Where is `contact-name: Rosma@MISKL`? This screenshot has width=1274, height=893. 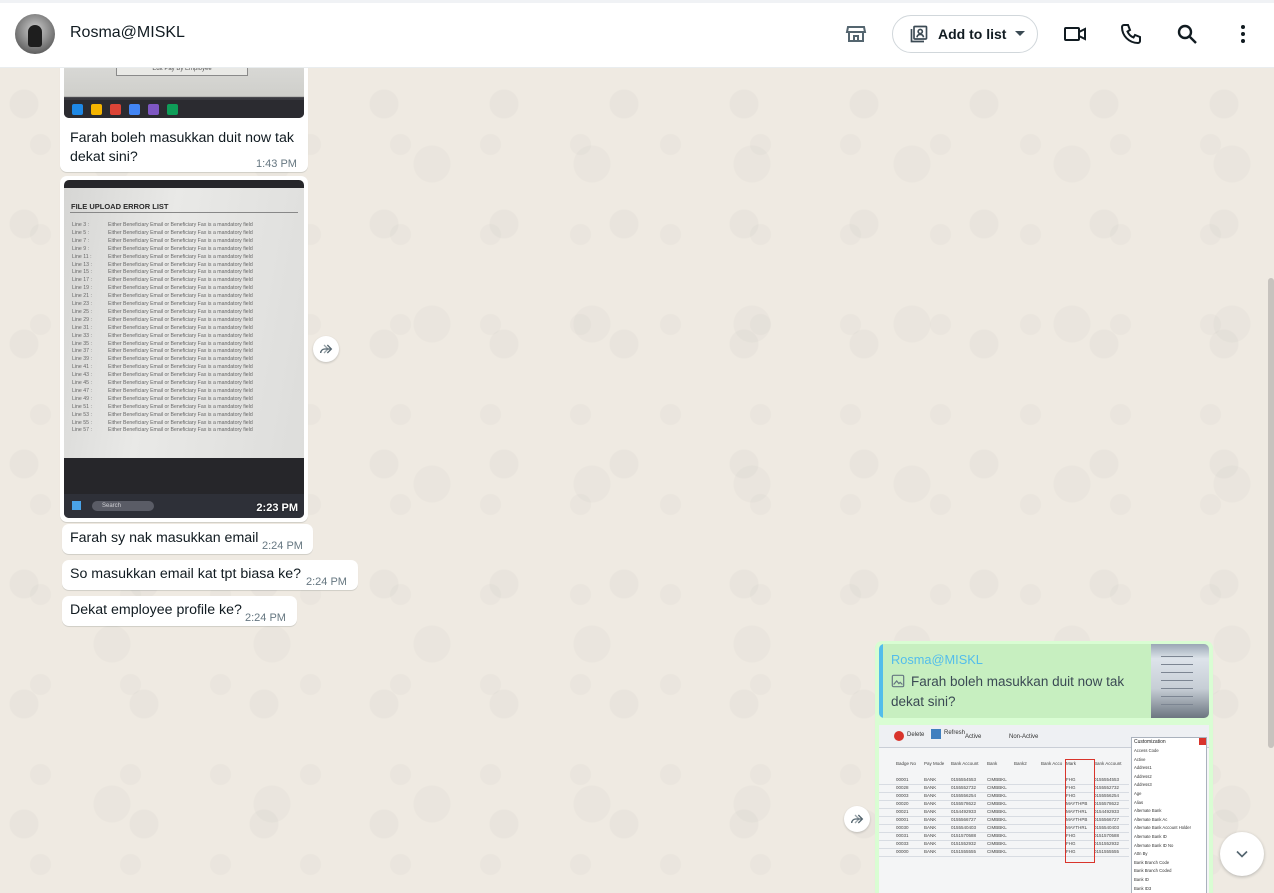 contact-name: Rosma@MISKL is located at coordinates (127, 33).